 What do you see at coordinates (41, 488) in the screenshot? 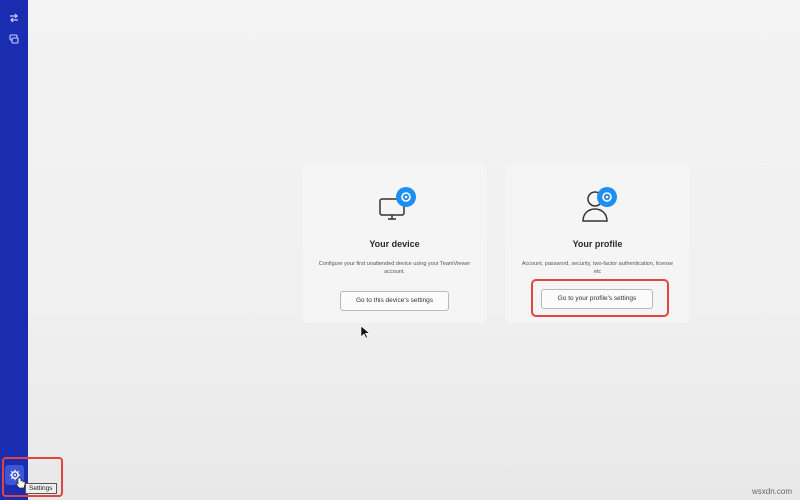
I see `settings-tooltip: Settings` at bounding box center [41, 488].